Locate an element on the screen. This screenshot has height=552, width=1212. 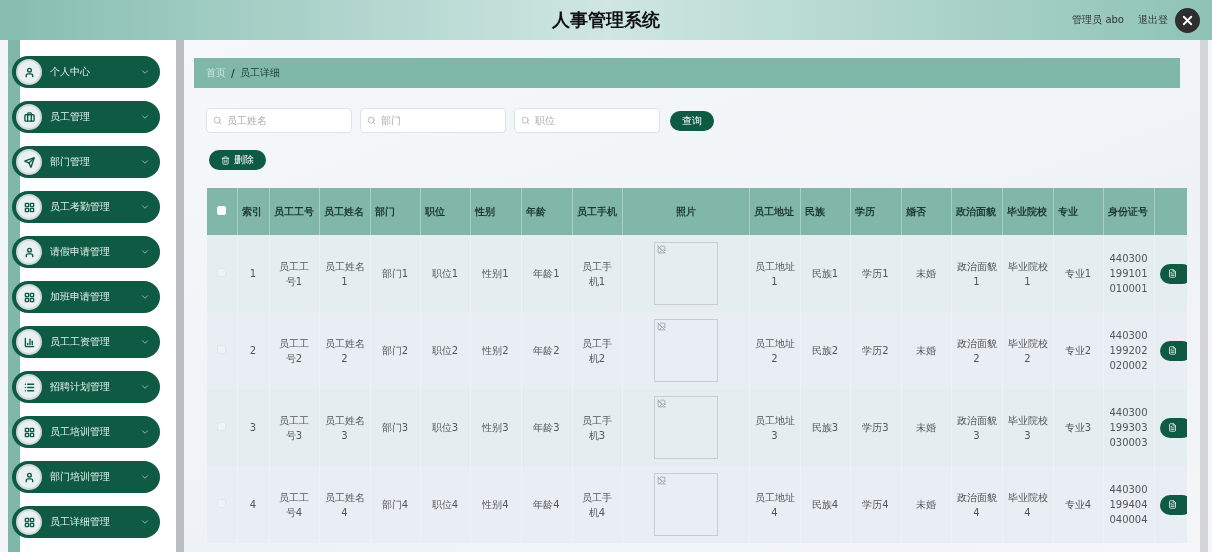
search-button: 查询 is located at coordinates (692, 120).